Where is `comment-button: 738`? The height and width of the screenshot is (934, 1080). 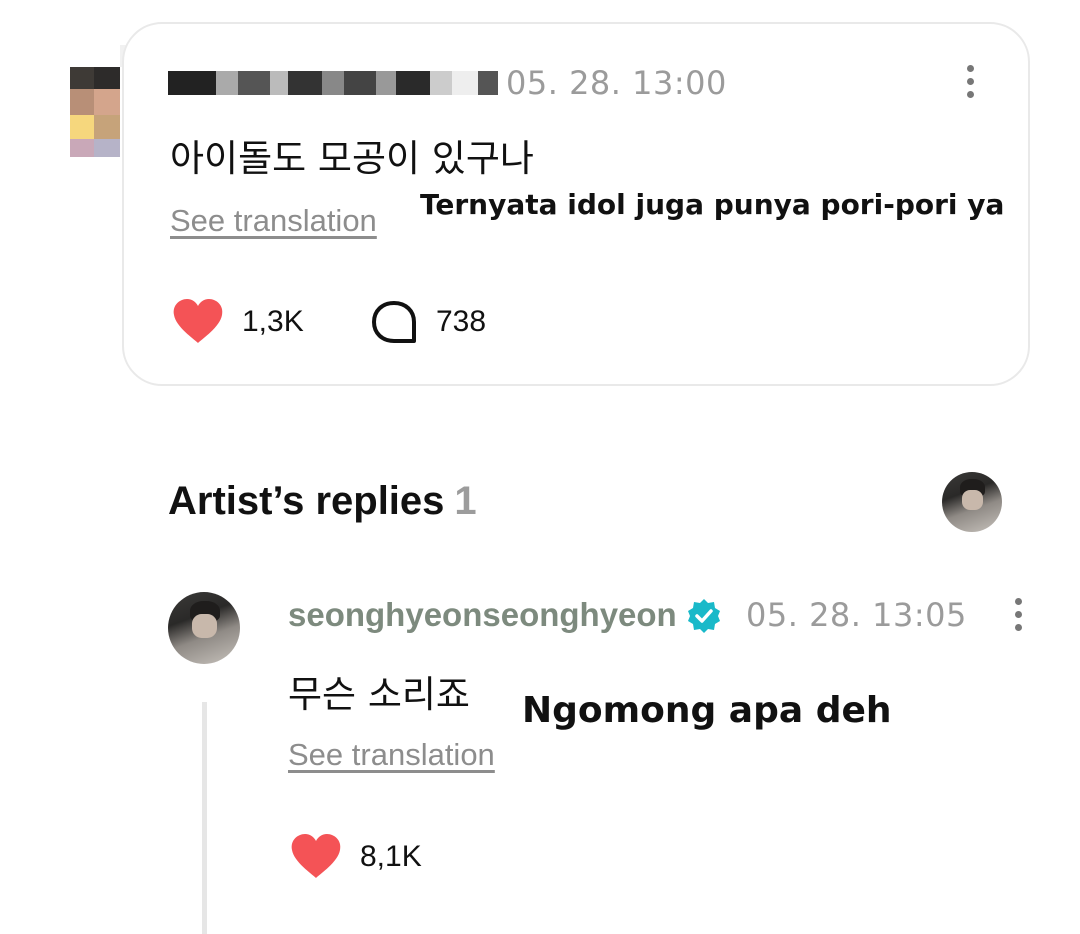 comment-button: 738 is located at coordinates (428, 322).